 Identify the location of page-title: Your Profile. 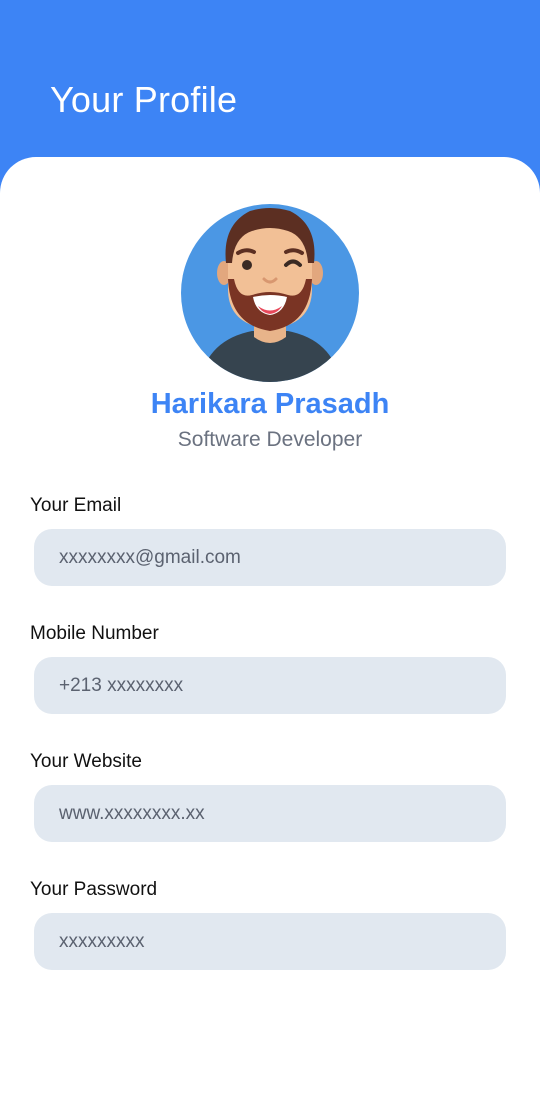
(144, 99).